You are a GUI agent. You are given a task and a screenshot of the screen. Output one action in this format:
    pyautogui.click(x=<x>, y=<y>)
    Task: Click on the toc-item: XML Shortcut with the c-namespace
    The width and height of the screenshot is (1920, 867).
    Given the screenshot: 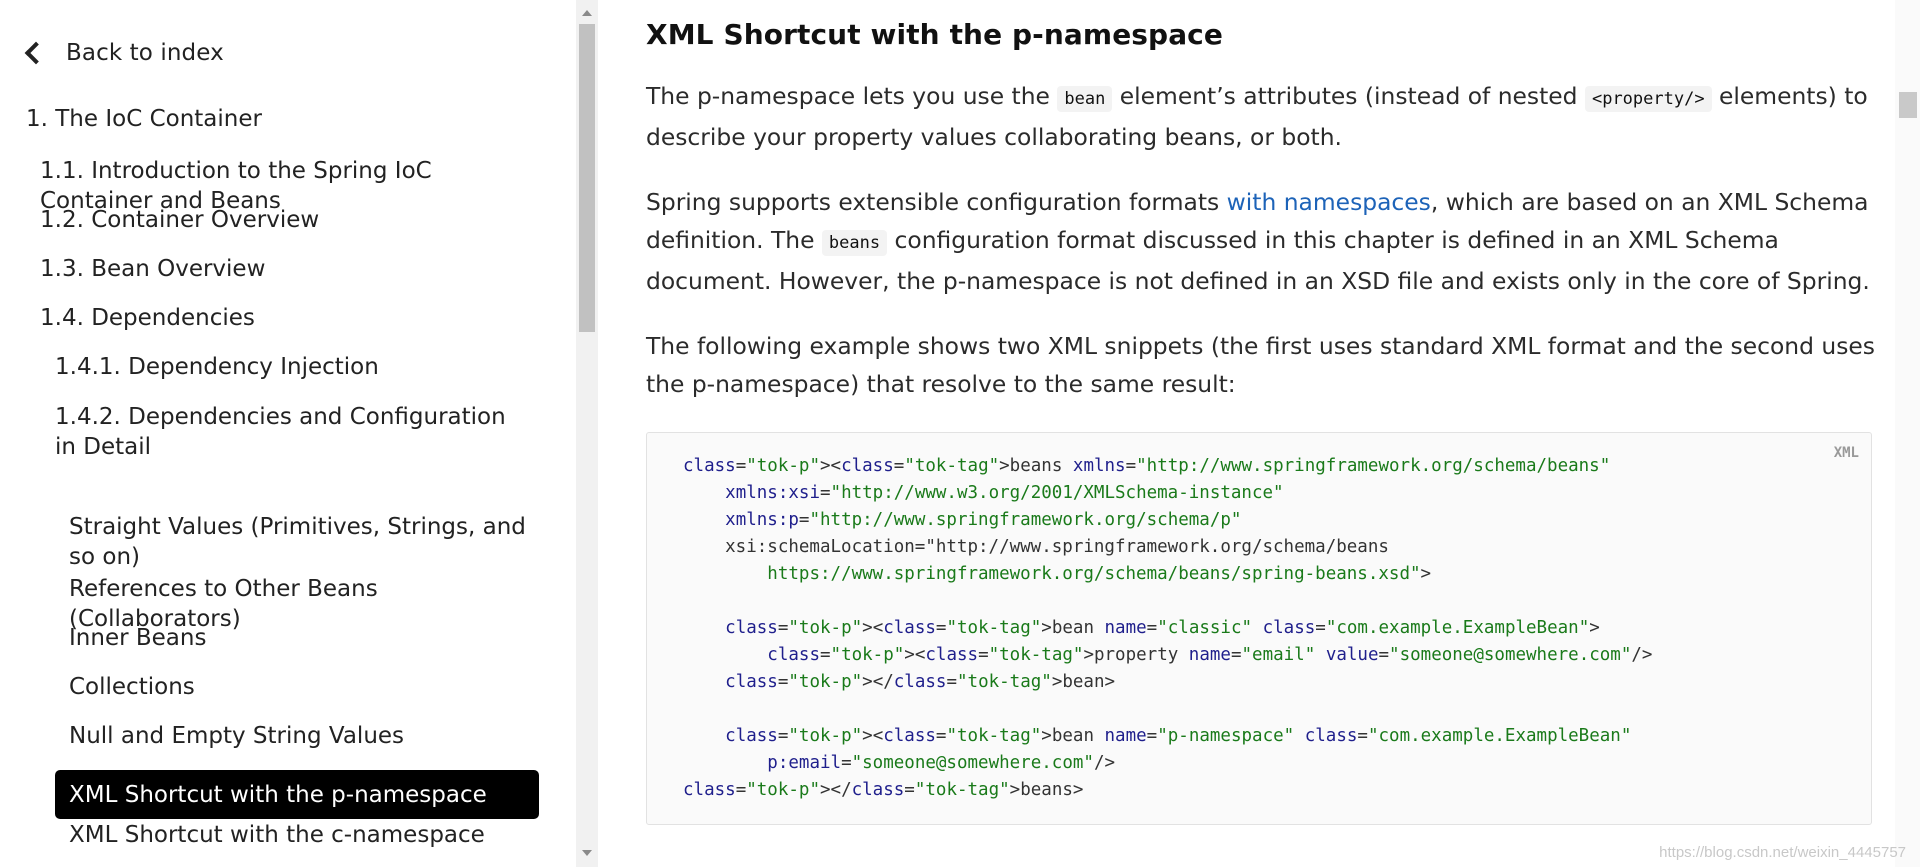 What is the action you would take?
    pyautogui.click(x=299, y=835)
    